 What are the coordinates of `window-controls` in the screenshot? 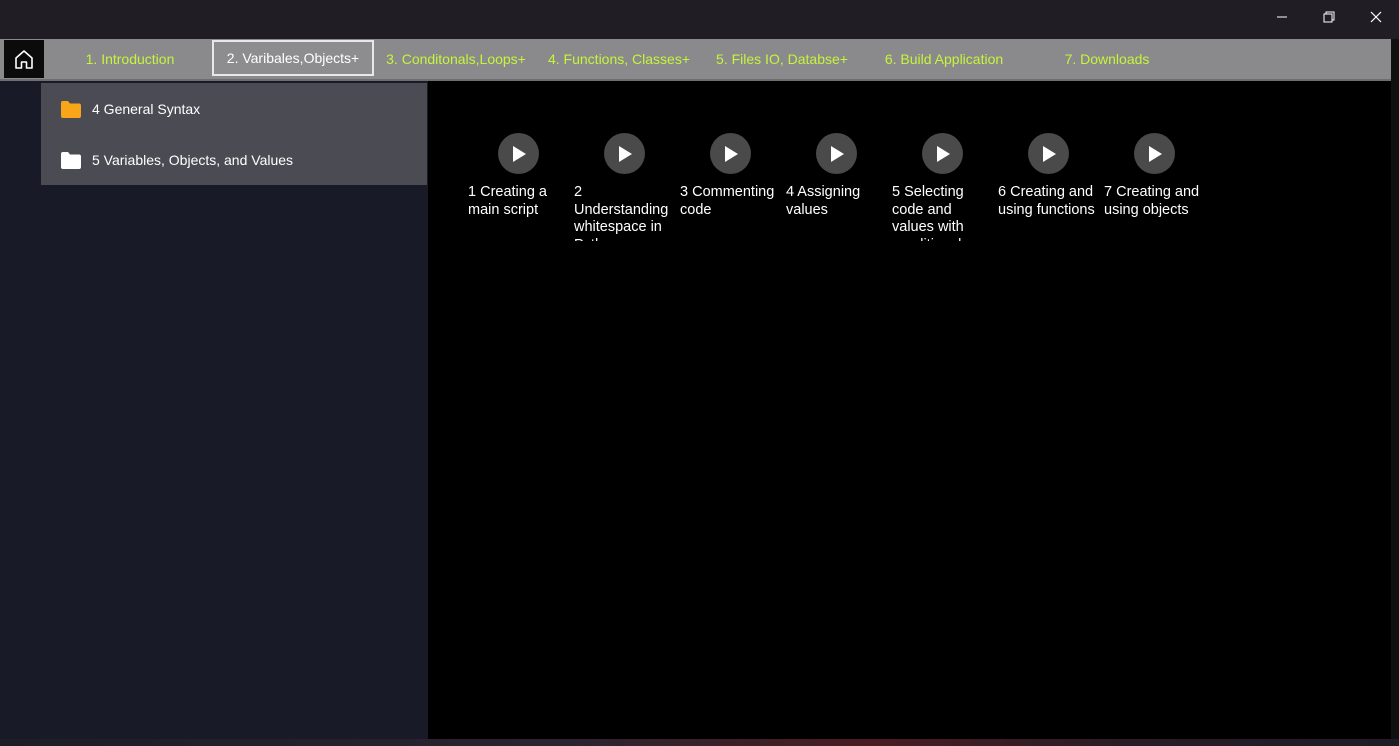 It's located at (1328, 16).